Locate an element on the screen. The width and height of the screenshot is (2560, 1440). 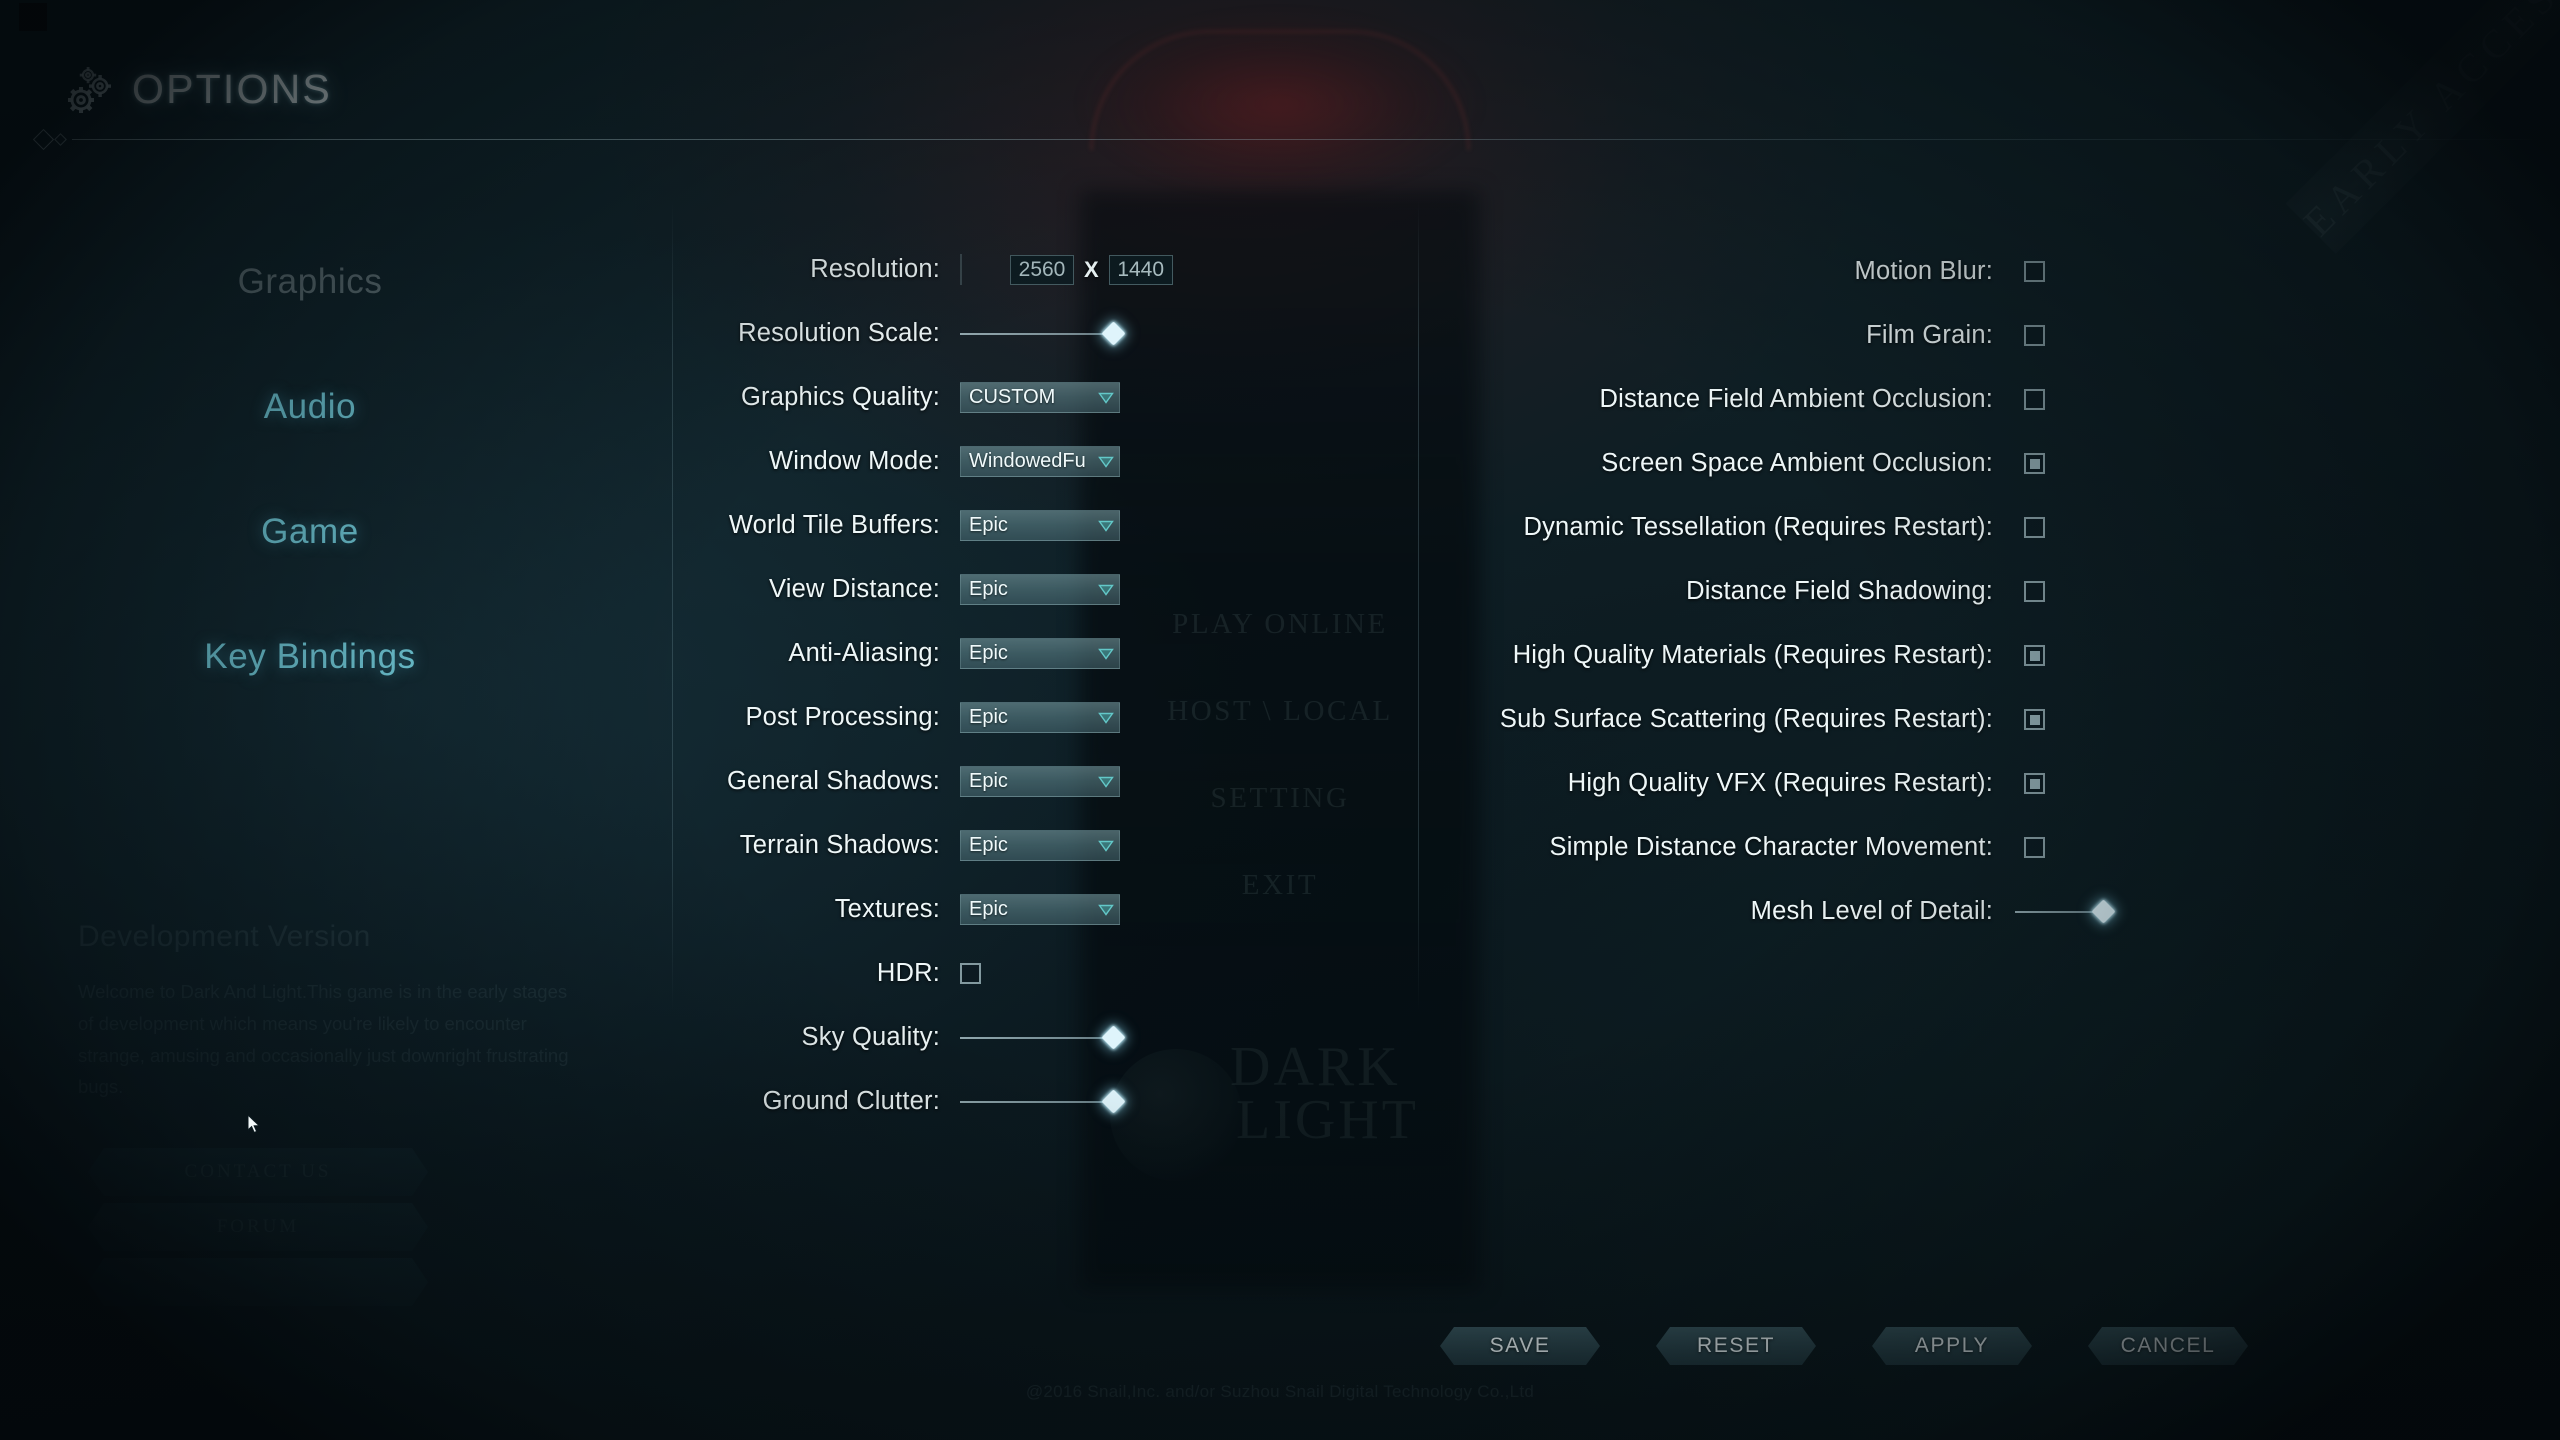
setting-row-graphics-quality: Graphics Quality: CUSTOM is located at coordinates (840, 397).